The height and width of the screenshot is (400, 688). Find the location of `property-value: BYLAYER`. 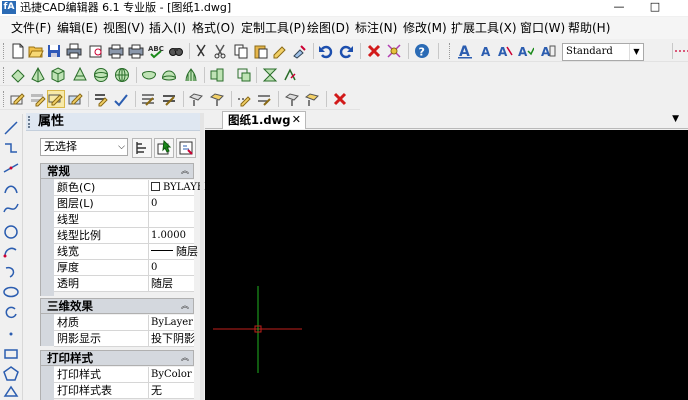

property-value: BYLAYER is located at coordinates (181, 187).